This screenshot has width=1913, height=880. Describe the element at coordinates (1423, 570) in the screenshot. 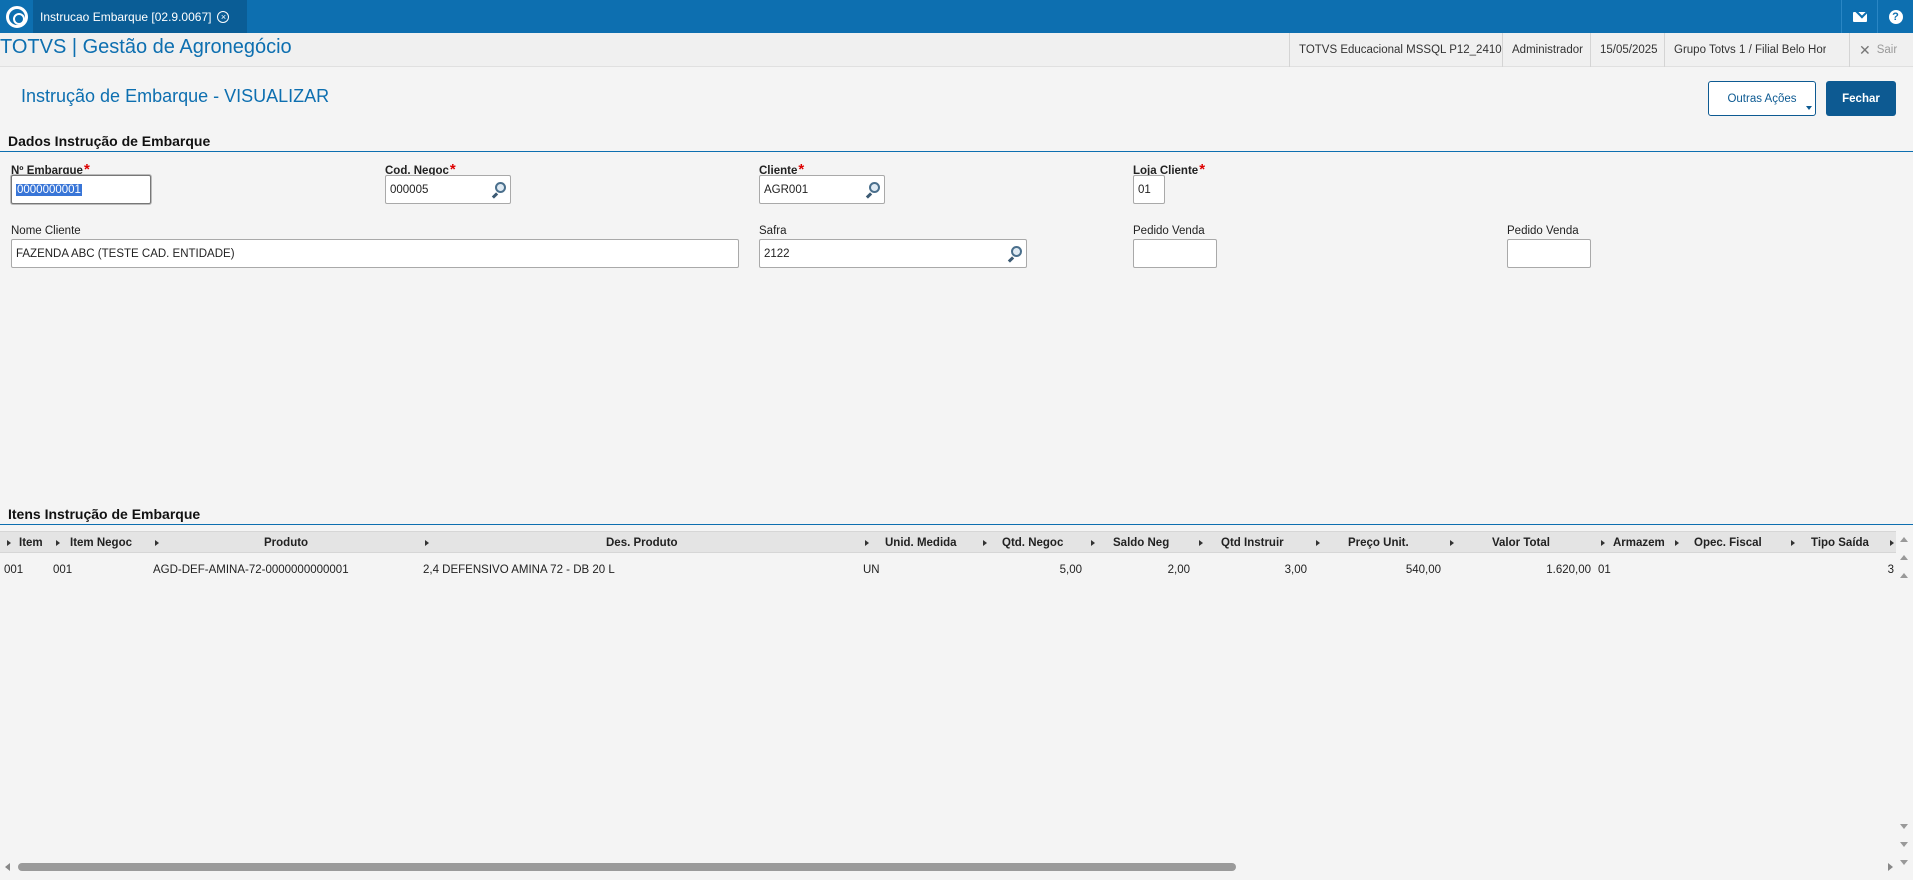

I see `cell-preco-unit: 540,00` at that location.